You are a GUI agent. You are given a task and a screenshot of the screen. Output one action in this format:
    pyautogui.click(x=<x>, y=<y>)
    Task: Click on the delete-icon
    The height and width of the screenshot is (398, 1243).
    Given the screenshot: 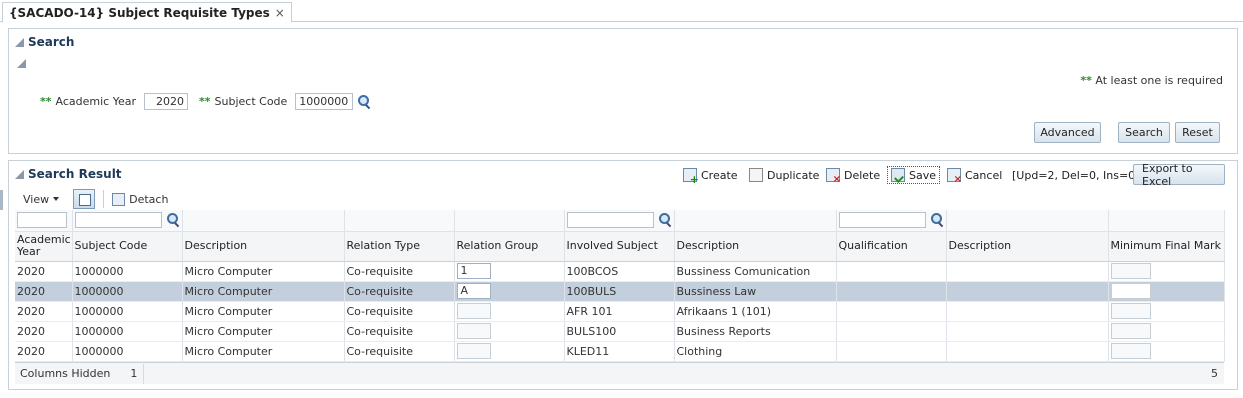 What is the action you would take?
    pyautogui.click(x=833, y=176)
    